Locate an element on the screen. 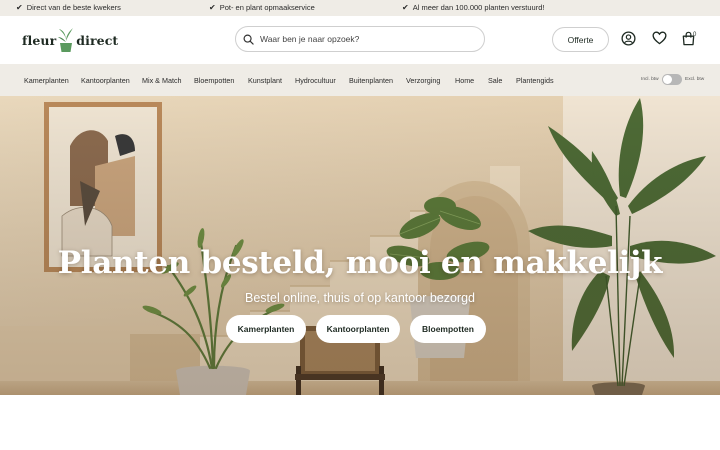 The height and width of the screenshot is (450, 720). hero-button-bloempotten: Bloempotten is located at coordinates (448, 329).